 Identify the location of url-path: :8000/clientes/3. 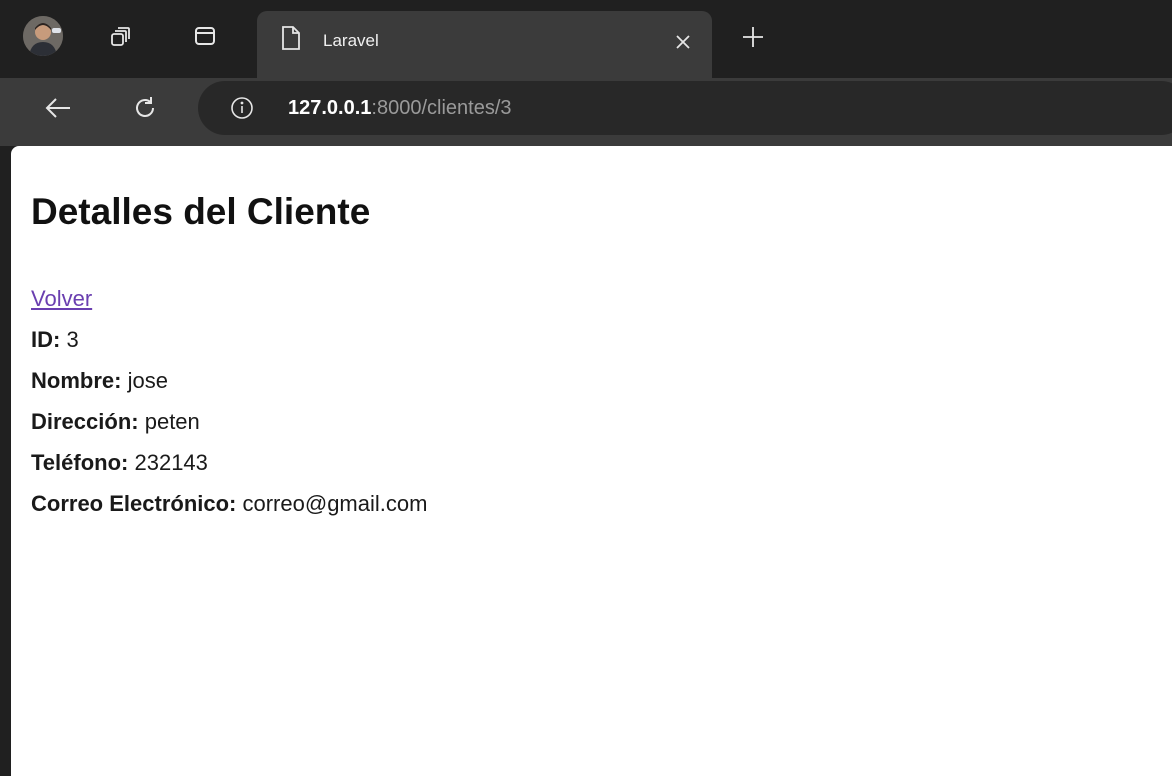
(441, 108).